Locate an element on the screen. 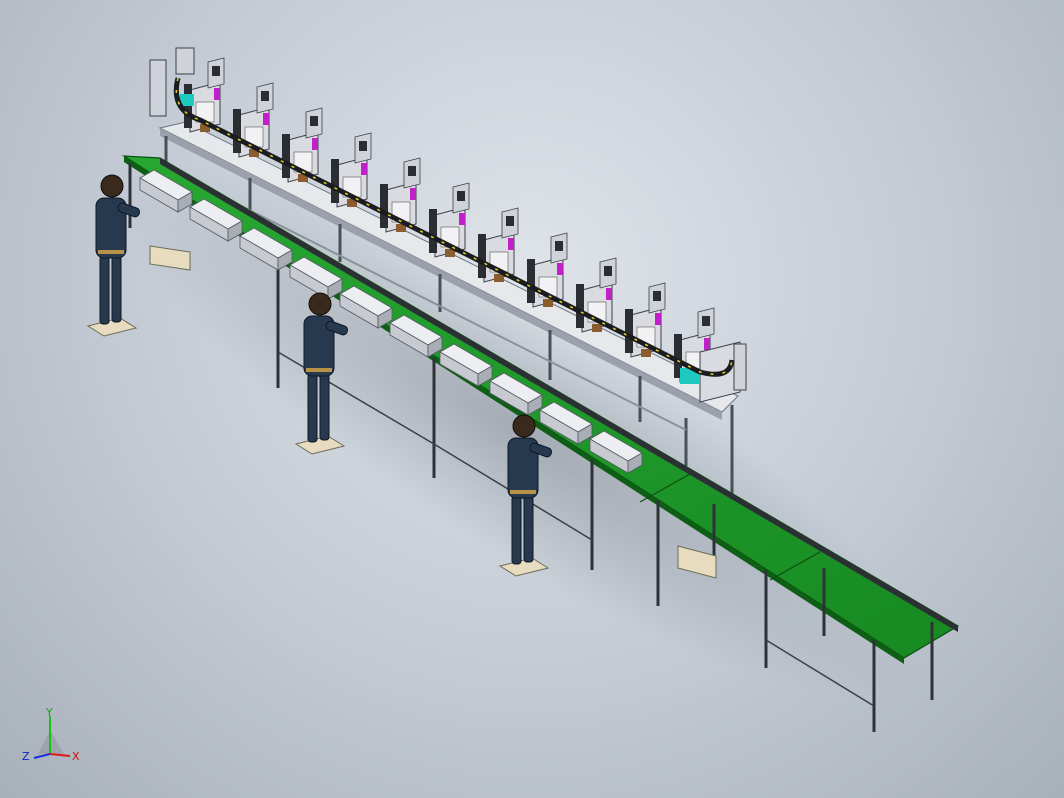 This screenshot has height=798, width=1064. orientation-triad: Y X Z is located at coordinates (51, 734).